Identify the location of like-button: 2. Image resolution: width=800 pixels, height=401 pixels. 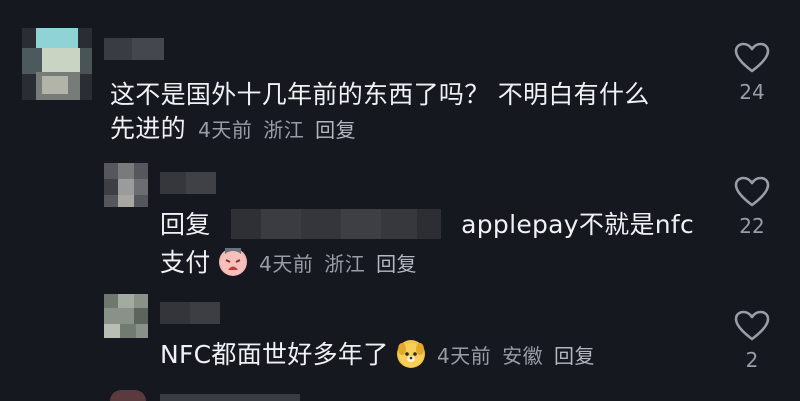
(752, 341).